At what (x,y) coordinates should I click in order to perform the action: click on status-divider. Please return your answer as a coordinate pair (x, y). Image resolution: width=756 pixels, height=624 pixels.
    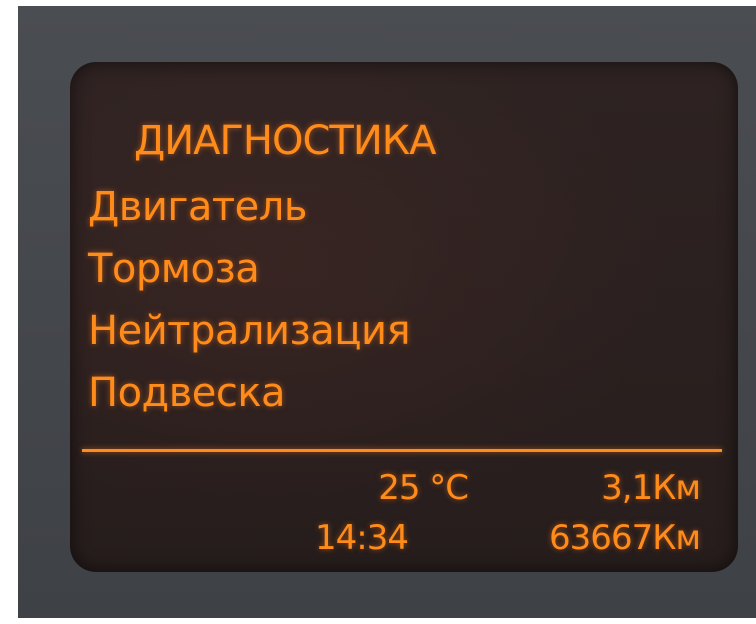
    Looking at the image, I should click on (402, 450).